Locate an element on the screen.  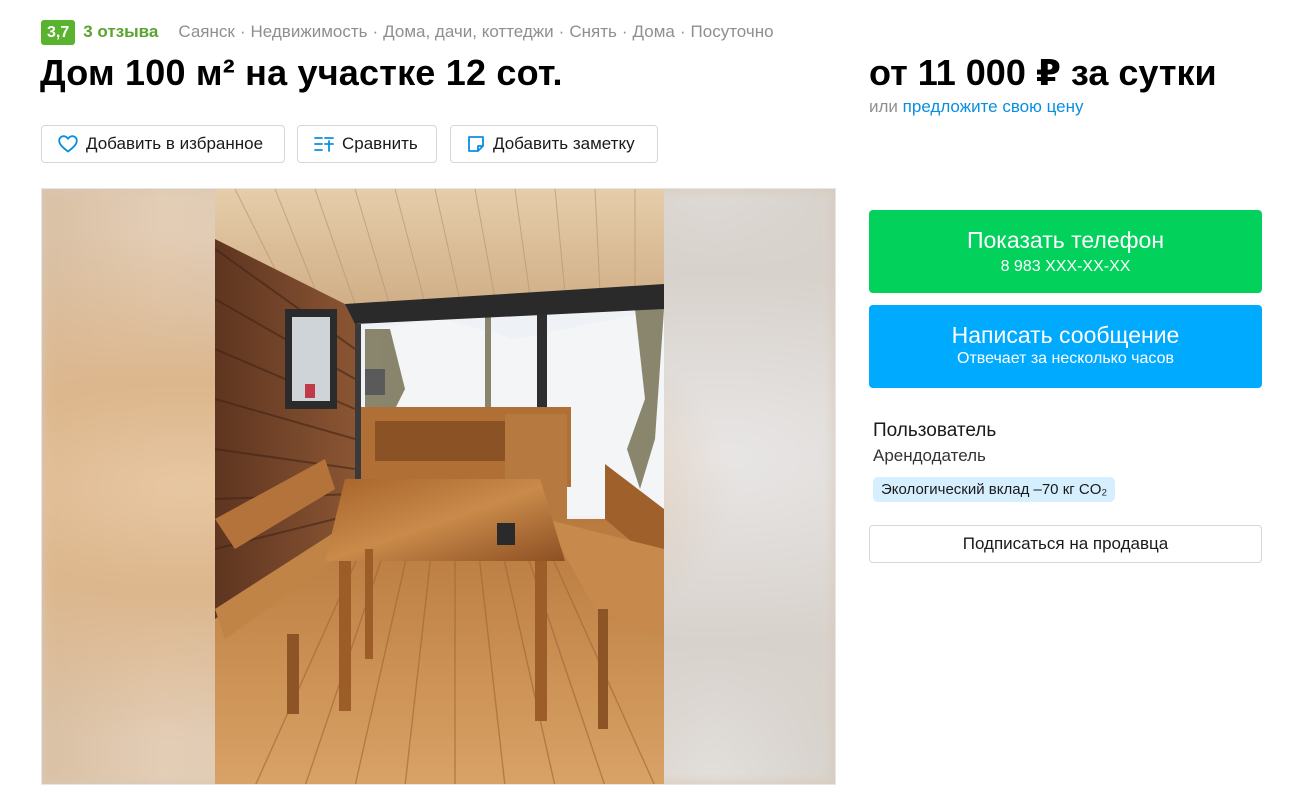
seller-name: Пользователь is located at coordinates (934, 431).